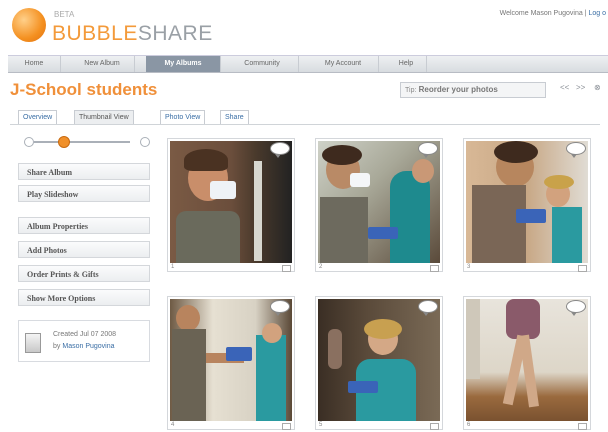 The width and height of the screenshot is (608, 432). I want to click on photo-card: 1, so click(231, 205).